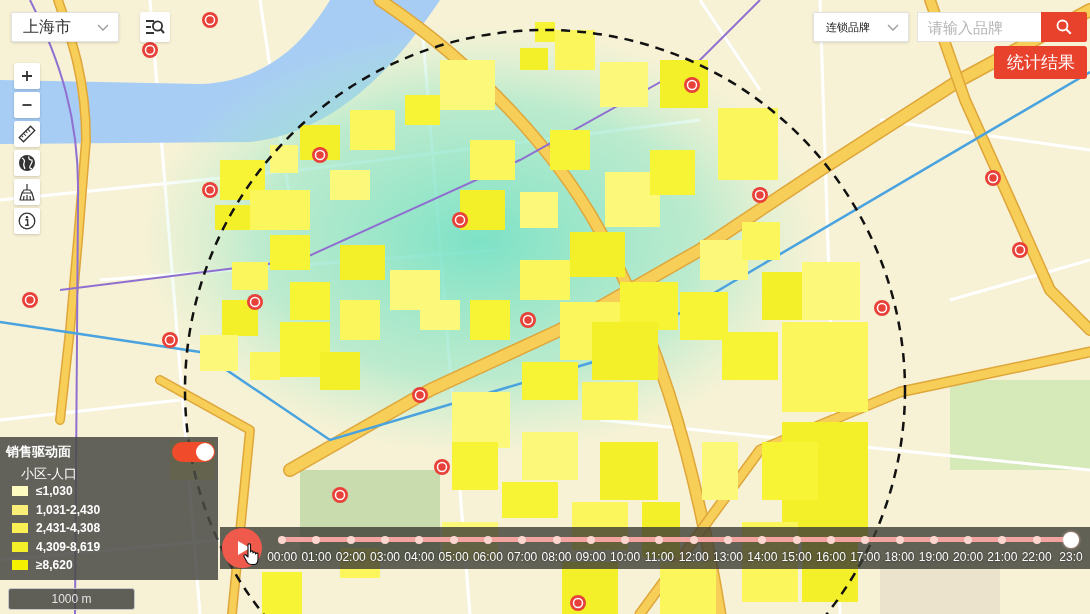 The height and width of the screenshot is (614, 1090). I want to click on time-label: 15:00, so click(796, 556).